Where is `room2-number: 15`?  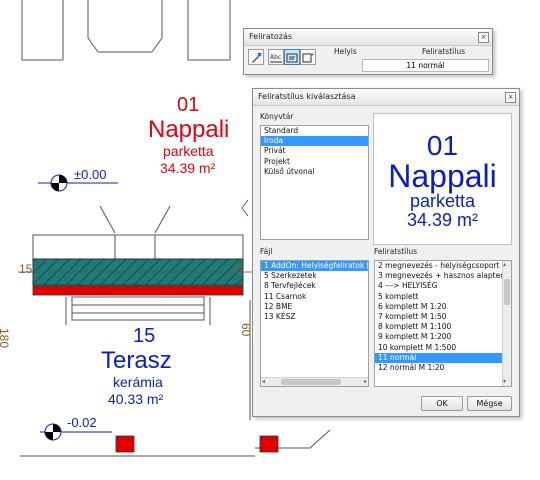 room2-number: 15 is located at coordinates (144, 336).